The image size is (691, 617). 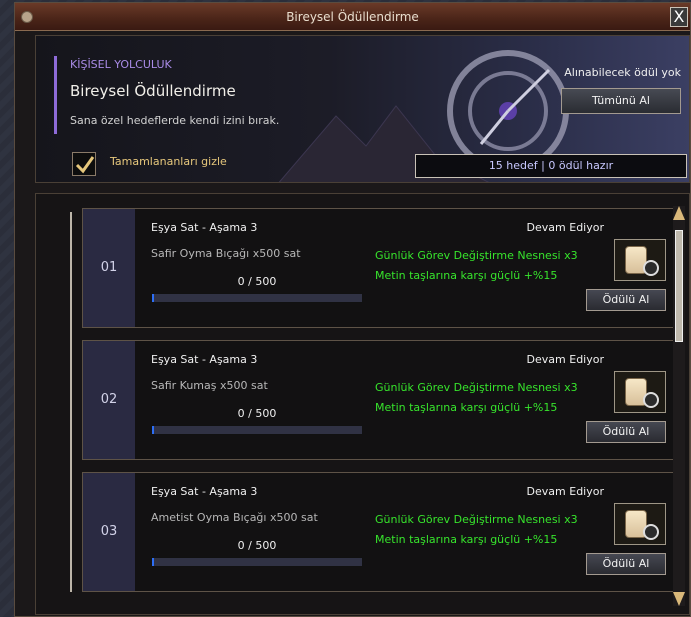 I want to click on scroll-thumb, so click(x=679, y=286).